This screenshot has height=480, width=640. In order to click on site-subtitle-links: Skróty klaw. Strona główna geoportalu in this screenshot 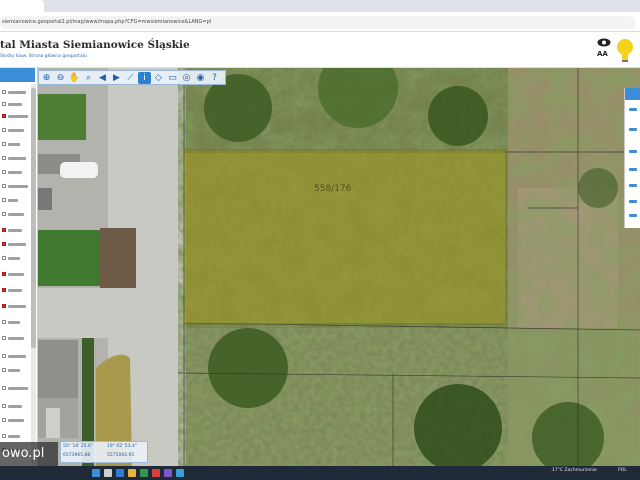, I will do `click(43, 56)`.